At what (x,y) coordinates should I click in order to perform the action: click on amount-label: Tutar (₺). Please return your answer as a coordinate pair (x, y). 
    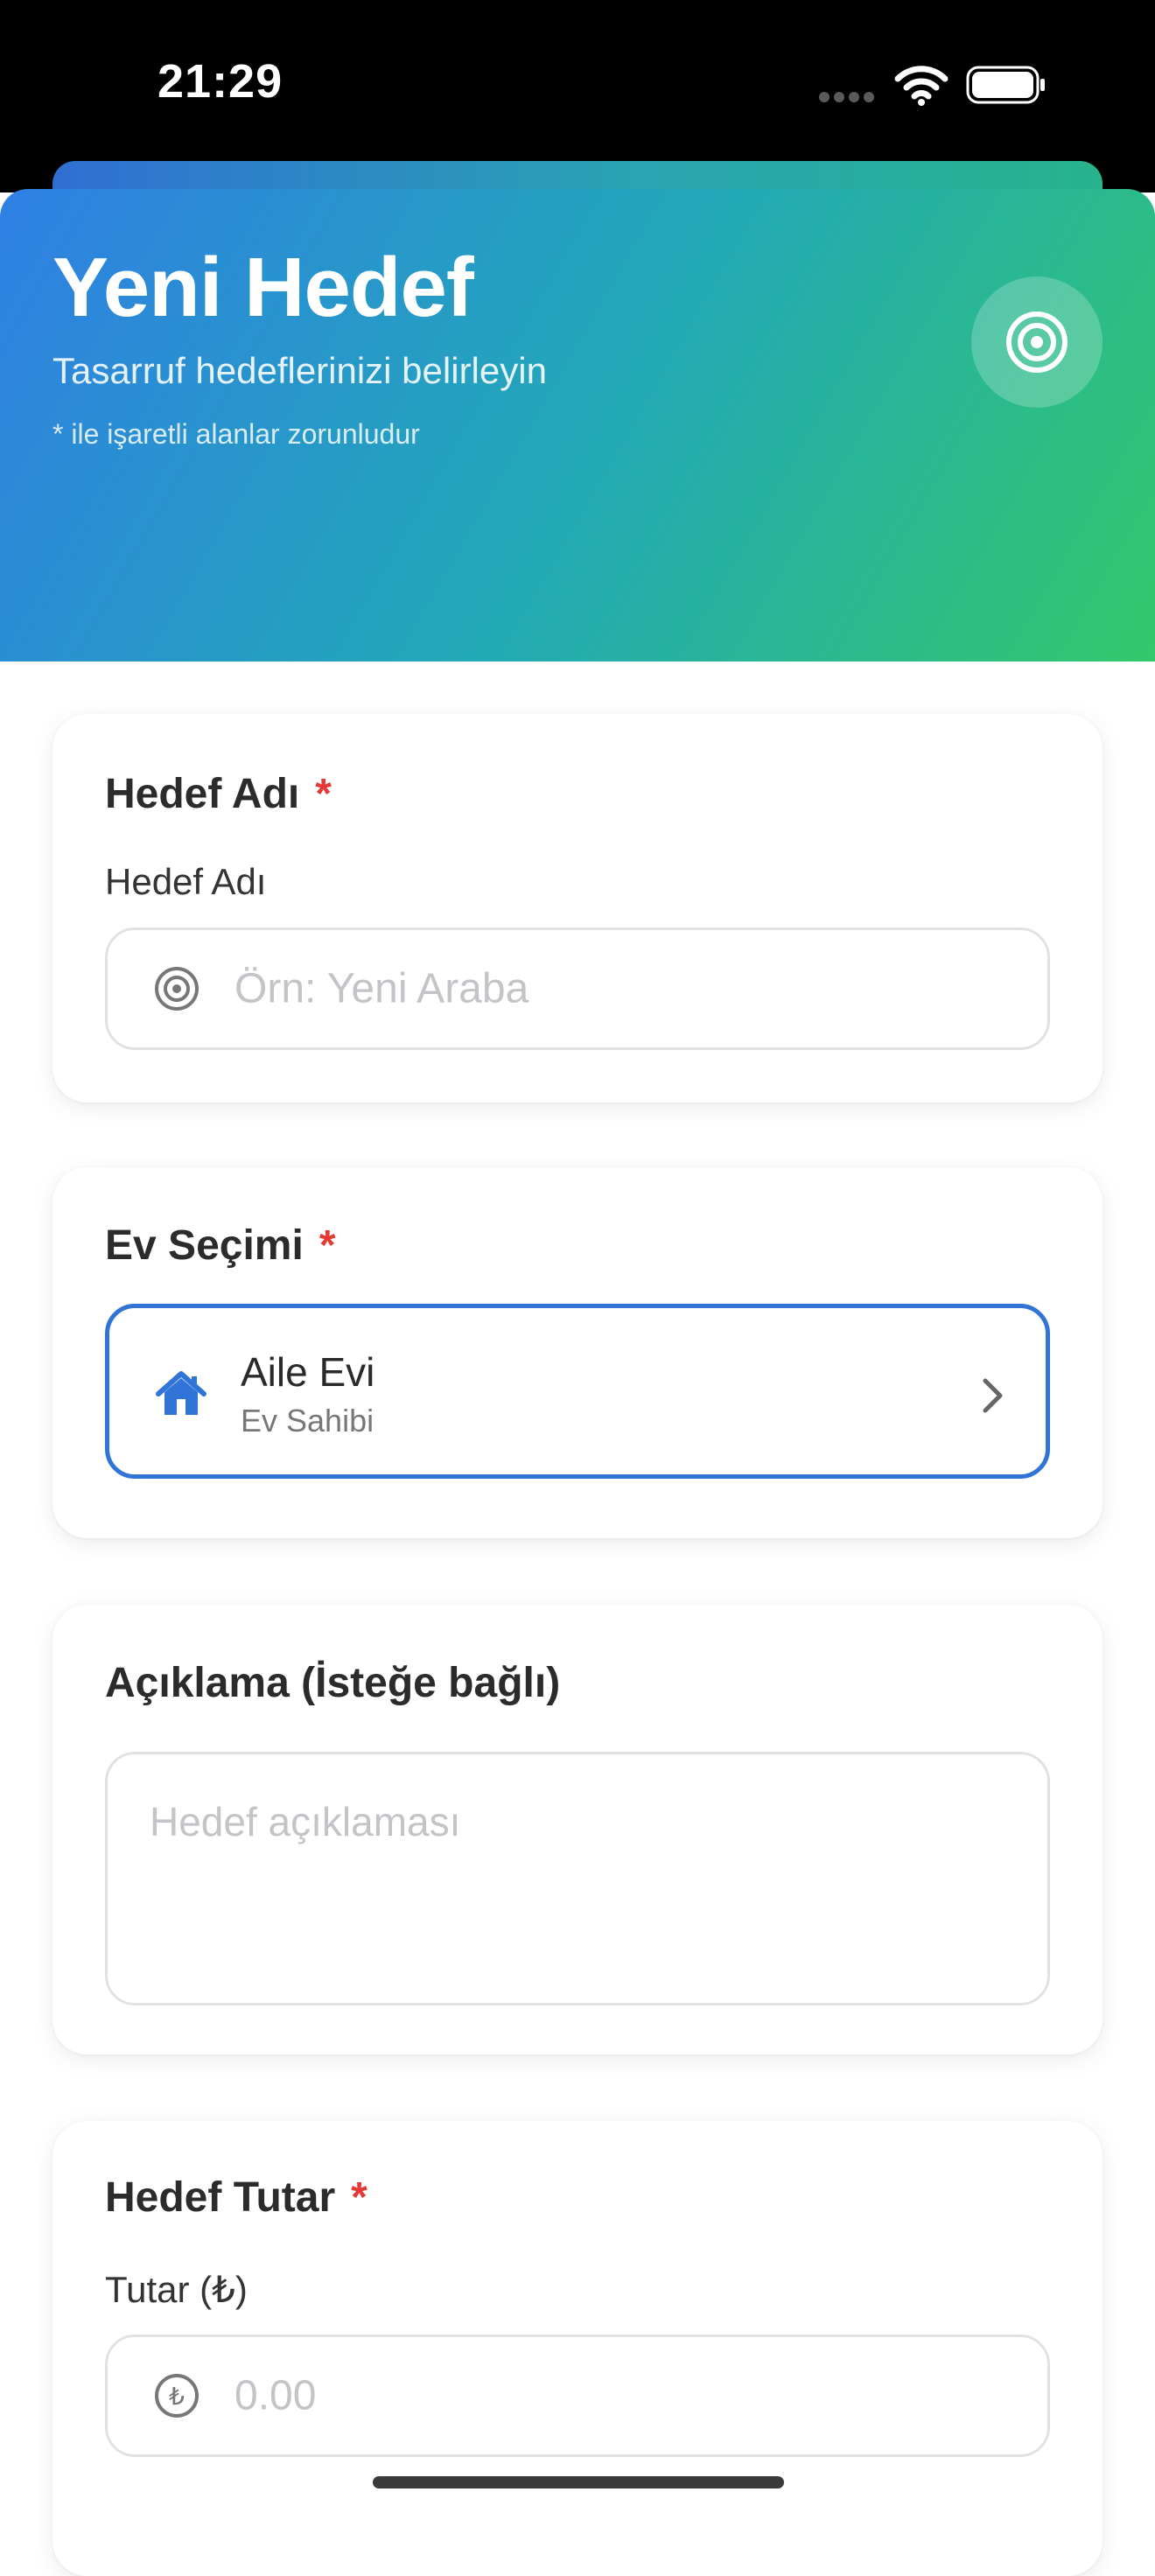
    Looking at the image, I should click on (176, 2289).